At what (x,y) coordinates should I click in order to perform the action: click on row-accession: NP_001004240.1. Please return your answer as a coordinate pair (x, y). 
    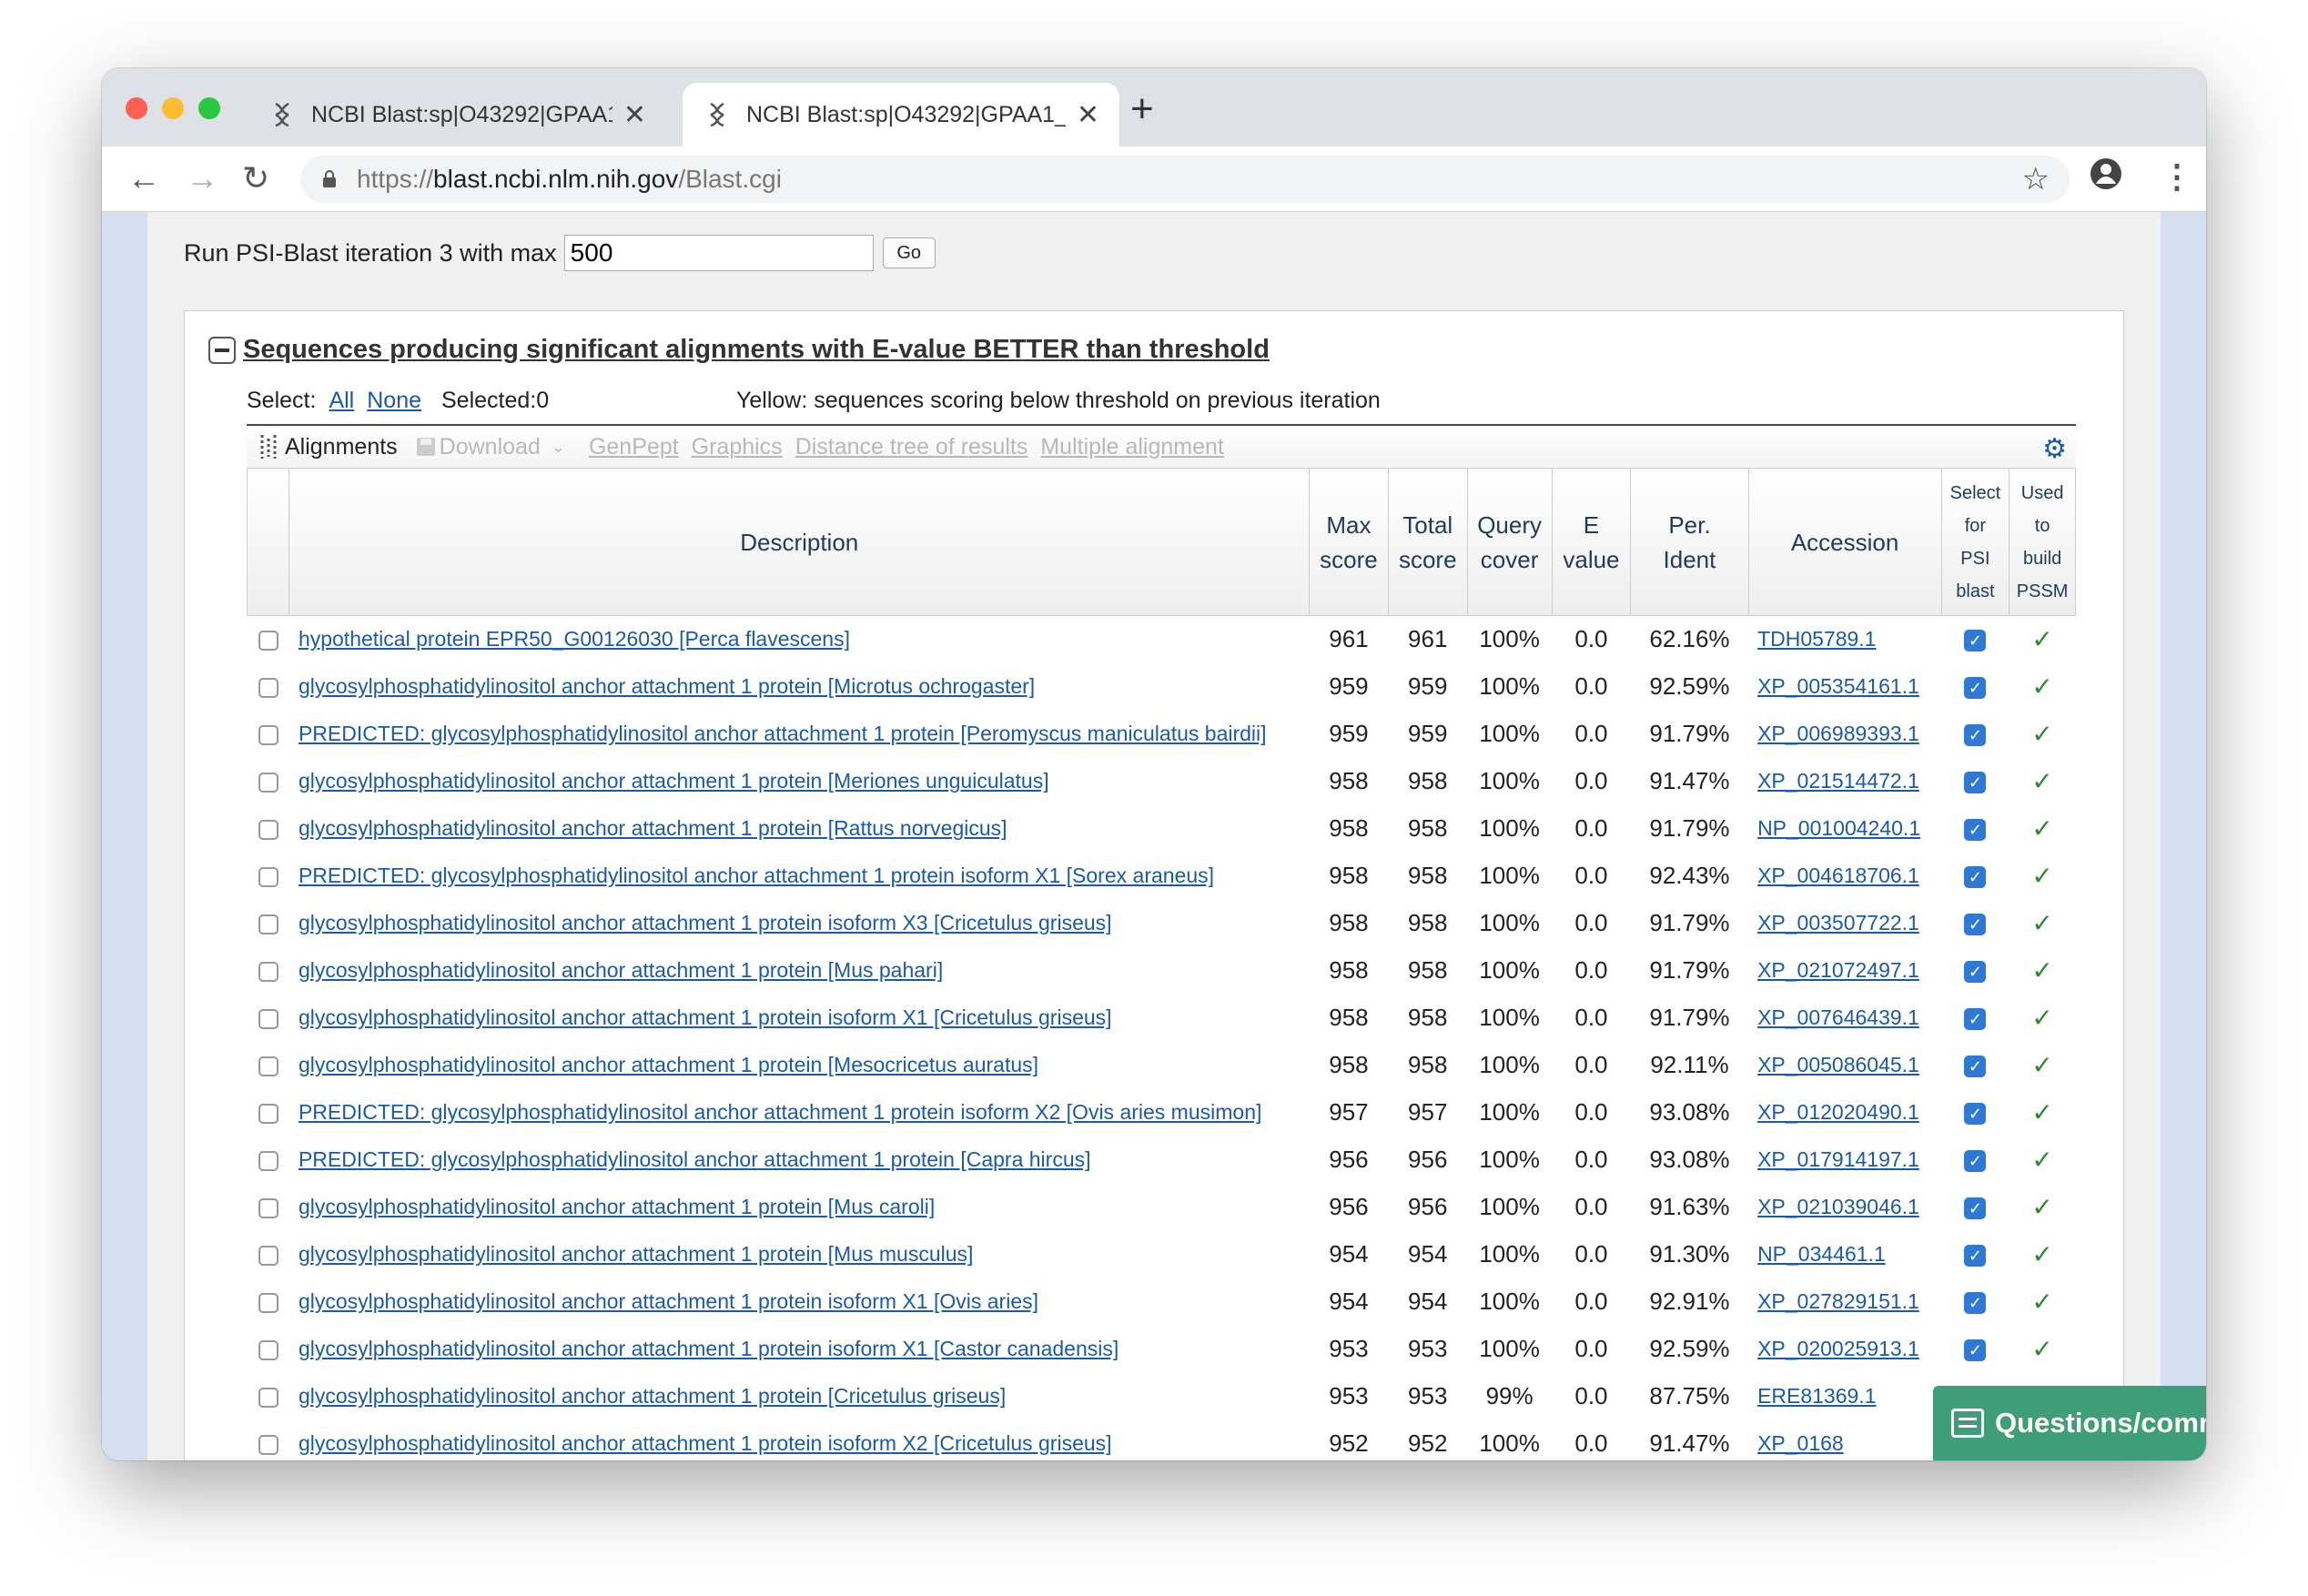
    Looking at the image, I should click on (1844, 829).